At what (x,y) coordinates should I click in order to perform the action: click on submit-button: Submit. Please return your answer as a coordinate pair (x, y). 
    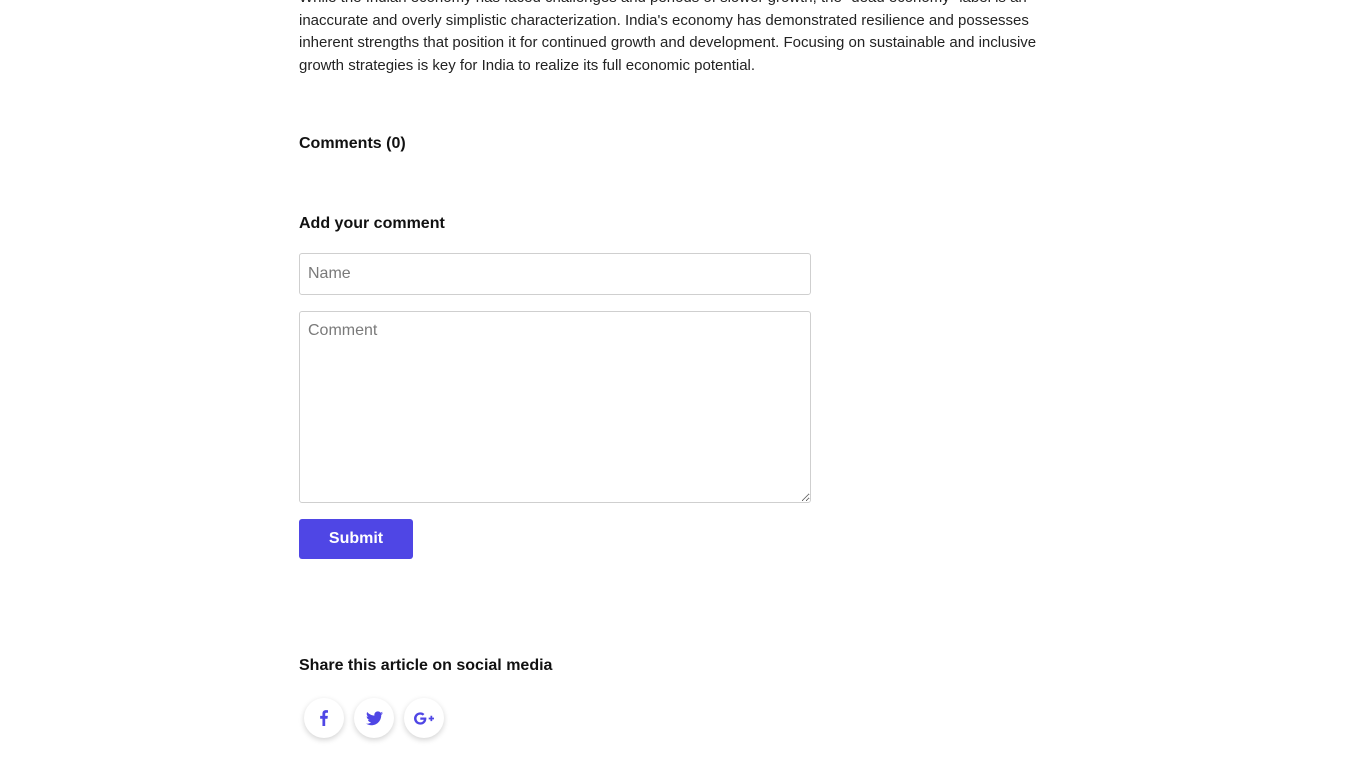
    Looking at the image, I should click on (356, 539).